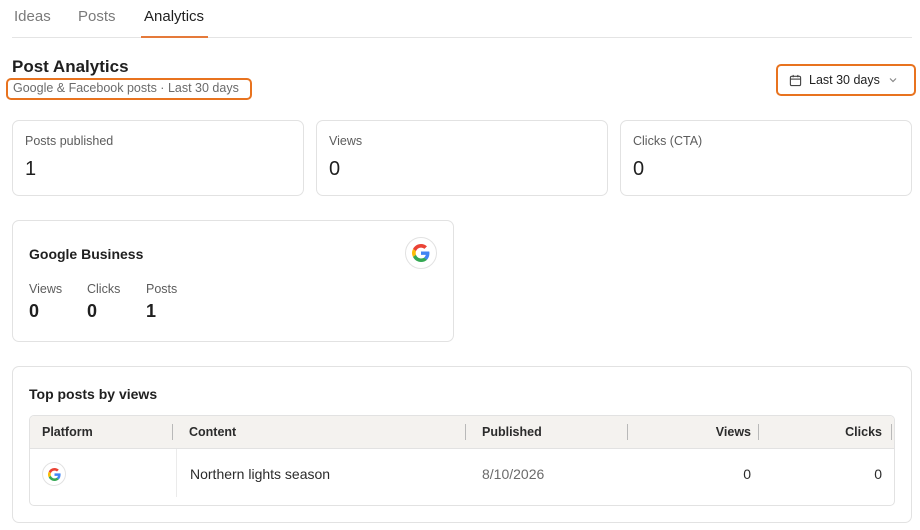  Describe the element at coordinates (174, 37) in the screenshot. I see `active-tab-indicator` at that location.